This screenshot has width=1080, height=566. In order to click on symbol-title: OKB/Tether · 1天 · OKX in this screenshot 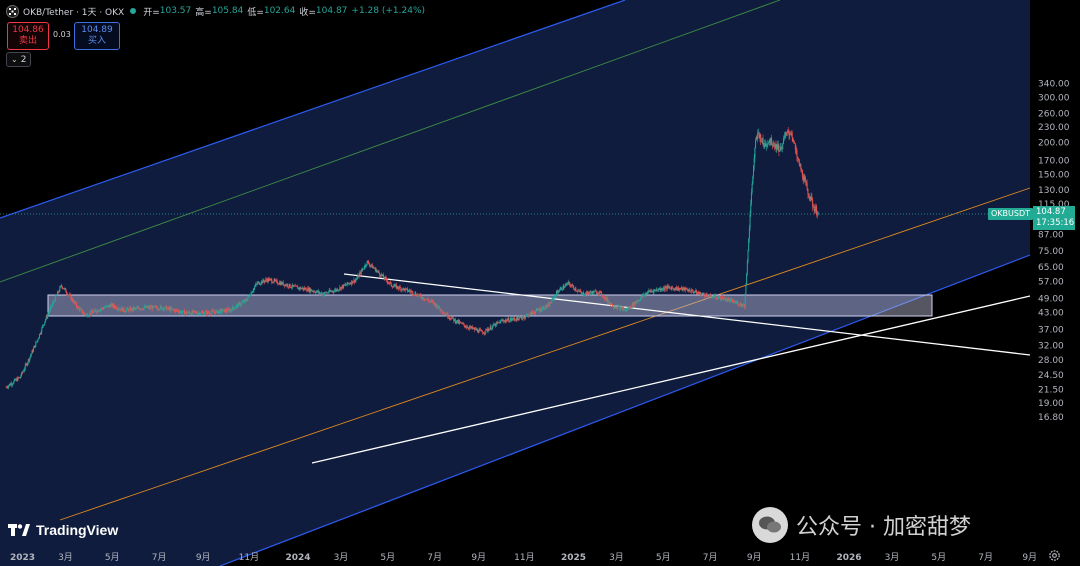, I will do `click(73, 11)`.